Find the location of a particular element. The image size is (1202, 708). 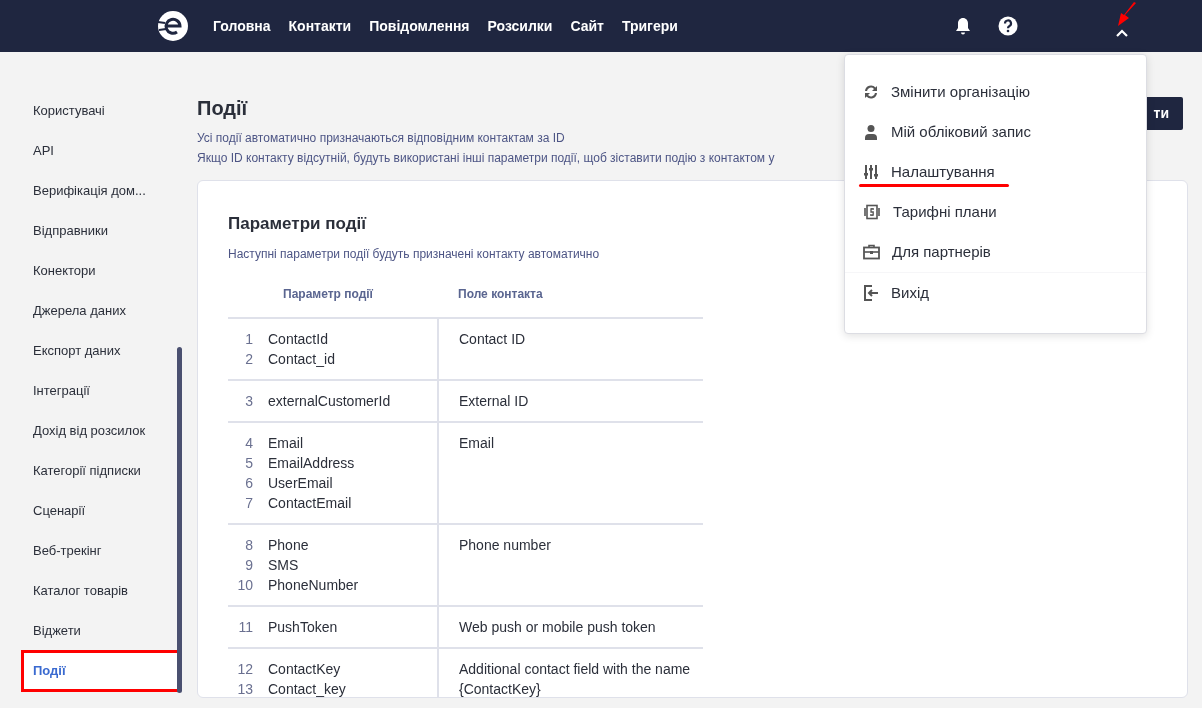

row-number: 7 is located at coordinates (249, 503).